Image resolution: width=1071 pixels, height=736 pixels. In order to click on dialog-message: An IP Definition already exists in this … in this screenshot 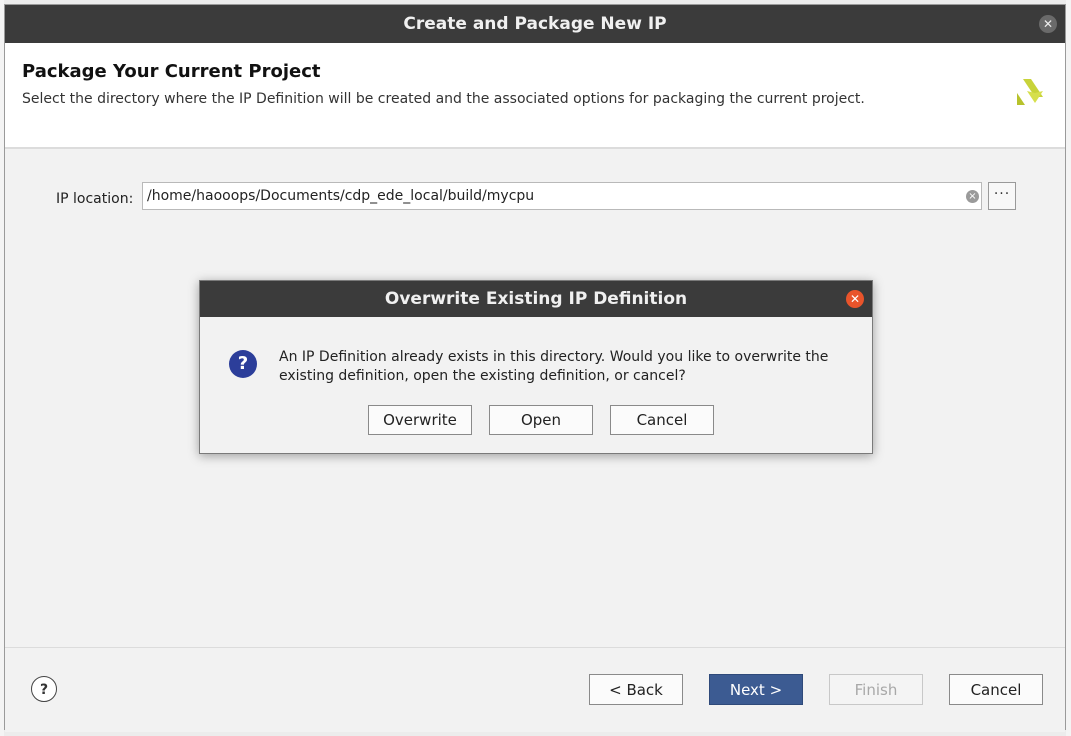, I will do `click(554, 366)`.